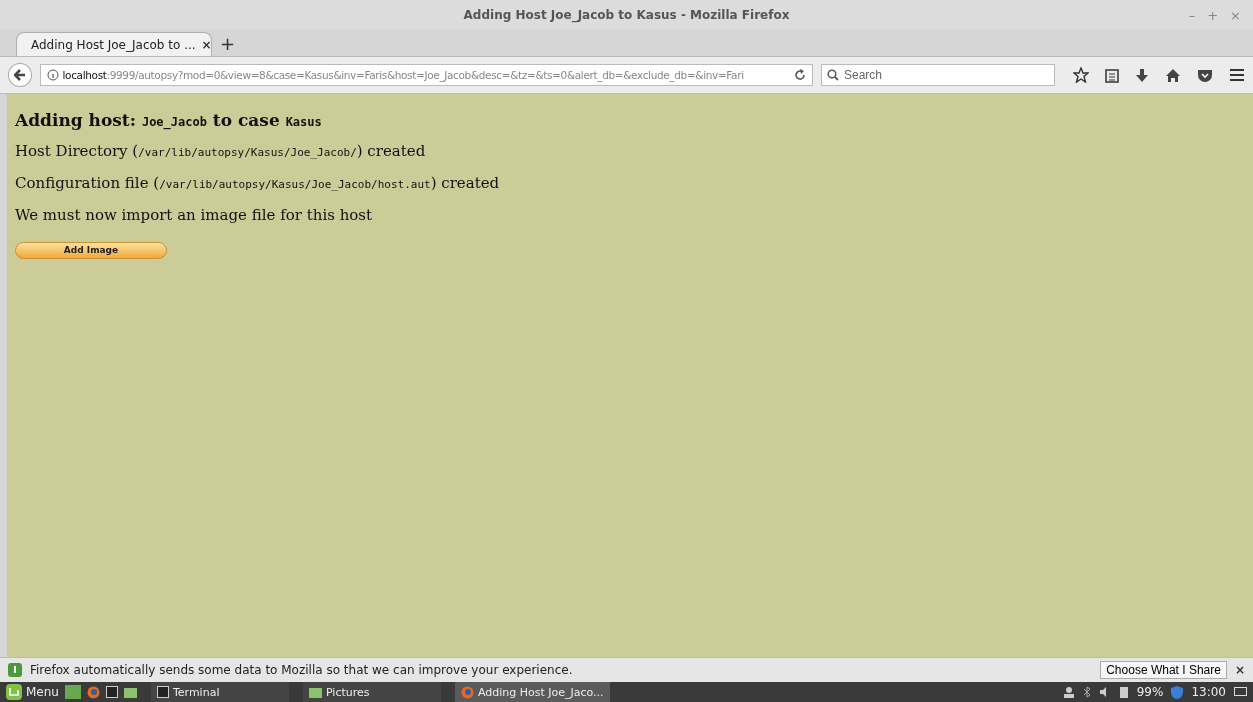 This screenshot has width=1253, height=702. What do you see at coordinates (1173, 75) in the screenshot?
I see `home-icon` at bounding box center [1173, 75].